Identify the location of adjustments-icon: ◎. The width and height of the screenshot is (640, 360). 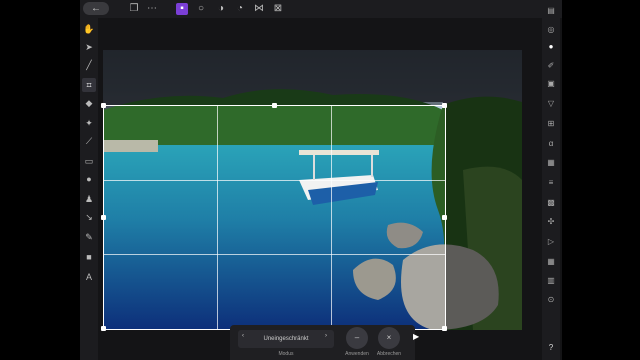
(551, 30).